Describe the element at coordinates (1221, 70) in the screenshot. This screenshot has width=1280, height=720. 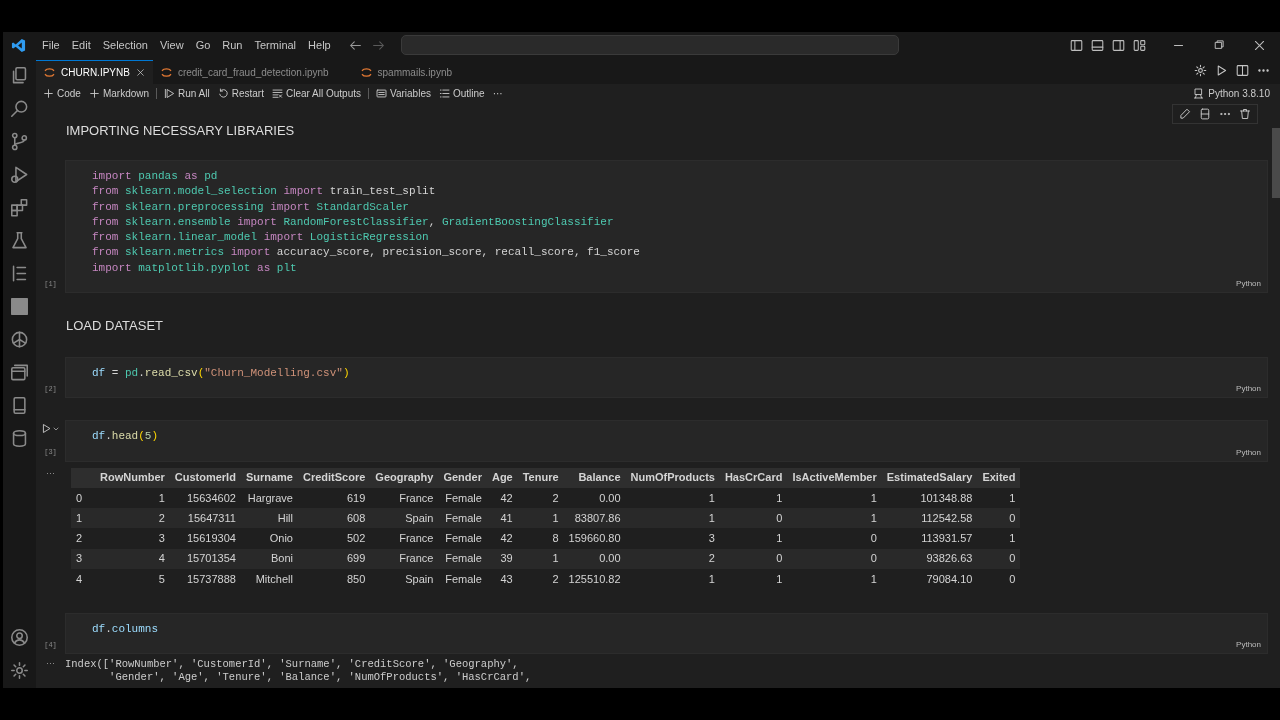
I see `run-icon` at that location.